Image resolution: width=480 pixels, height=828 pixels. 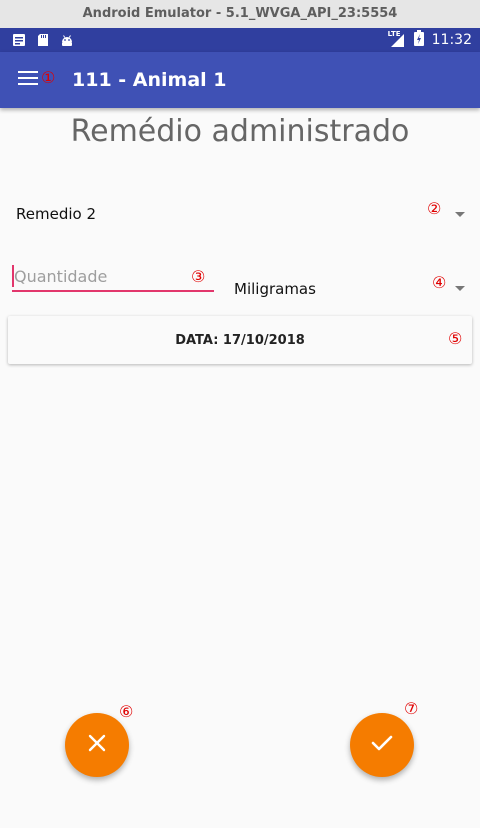 What do you see at coordinates (439, 282) in the screenshot?
I see `marker-4: ④` at bounding box center [439, 282].